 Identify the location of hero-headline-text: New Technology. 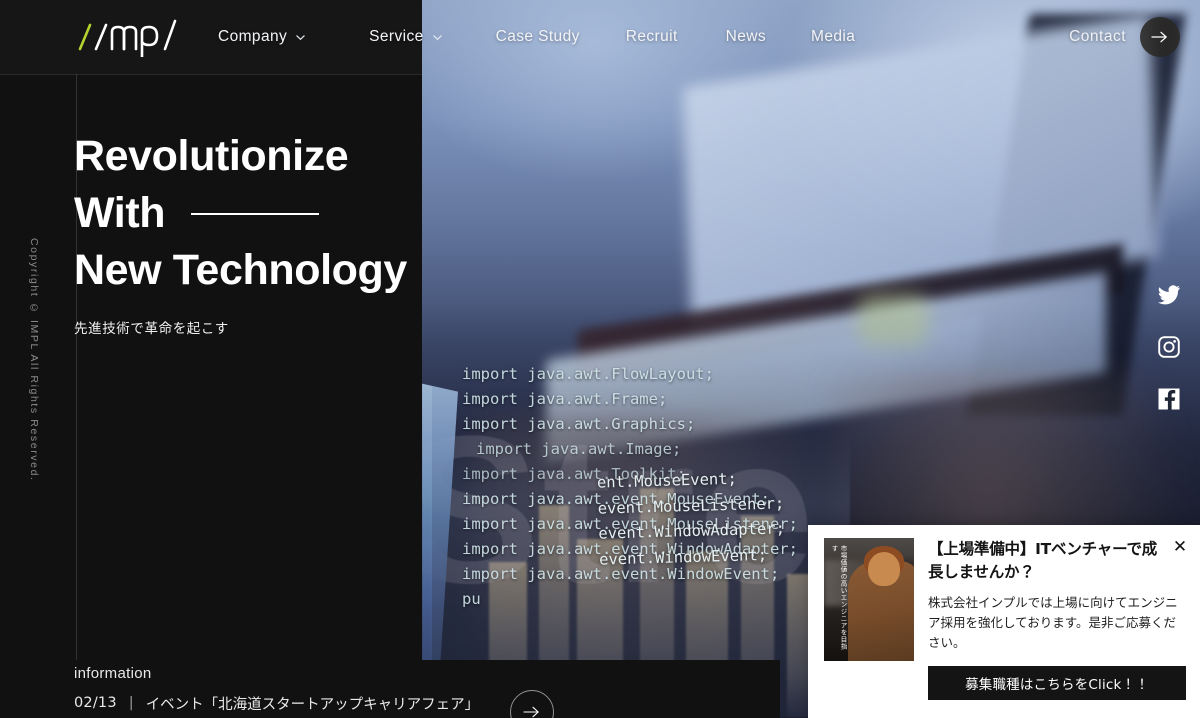
(240, 270).